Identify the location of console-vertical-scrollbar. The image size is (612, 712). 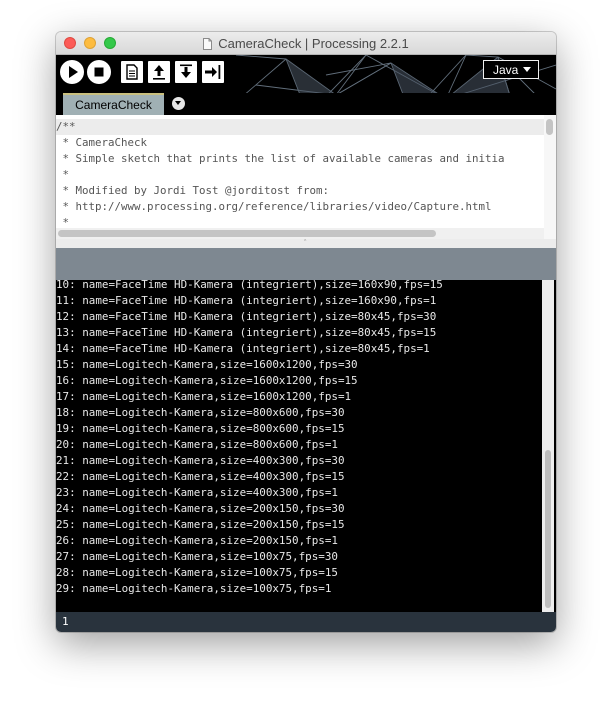
(548, 446).